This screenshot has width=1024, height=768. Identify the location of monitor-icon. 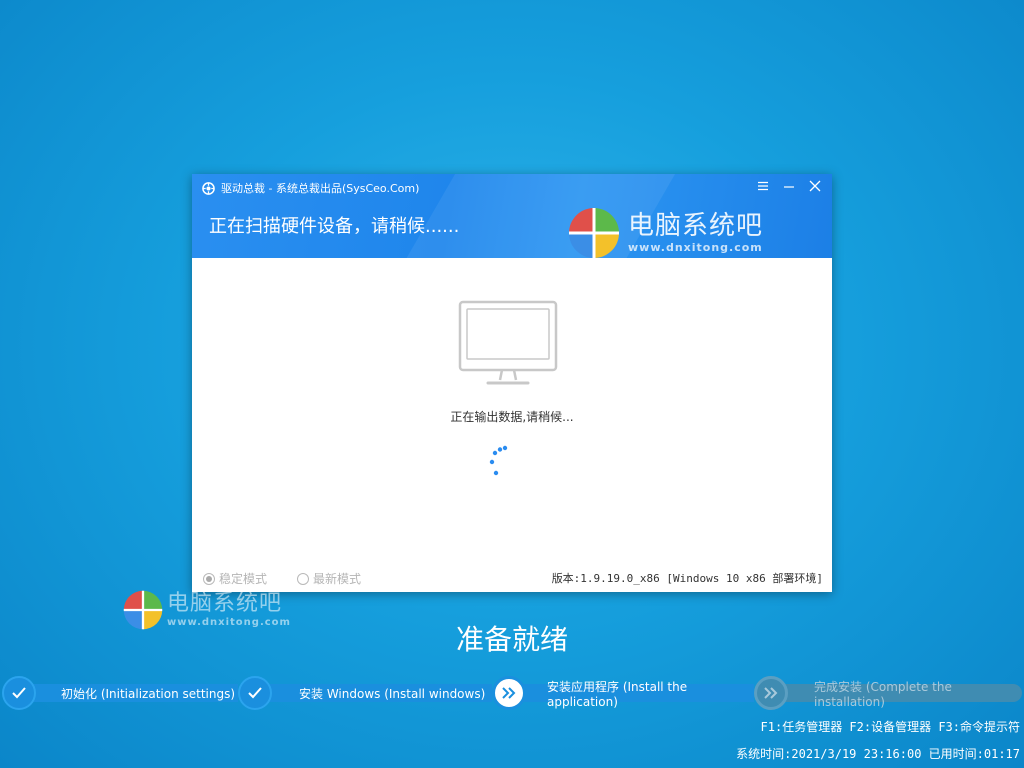
(508, 342).